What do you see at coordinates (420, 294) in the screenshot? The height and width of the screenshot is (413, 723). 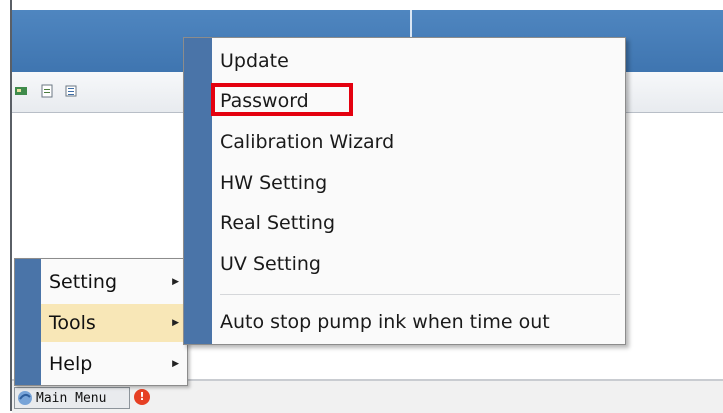 I see `menu-separator` at bounding box center [420, 294].